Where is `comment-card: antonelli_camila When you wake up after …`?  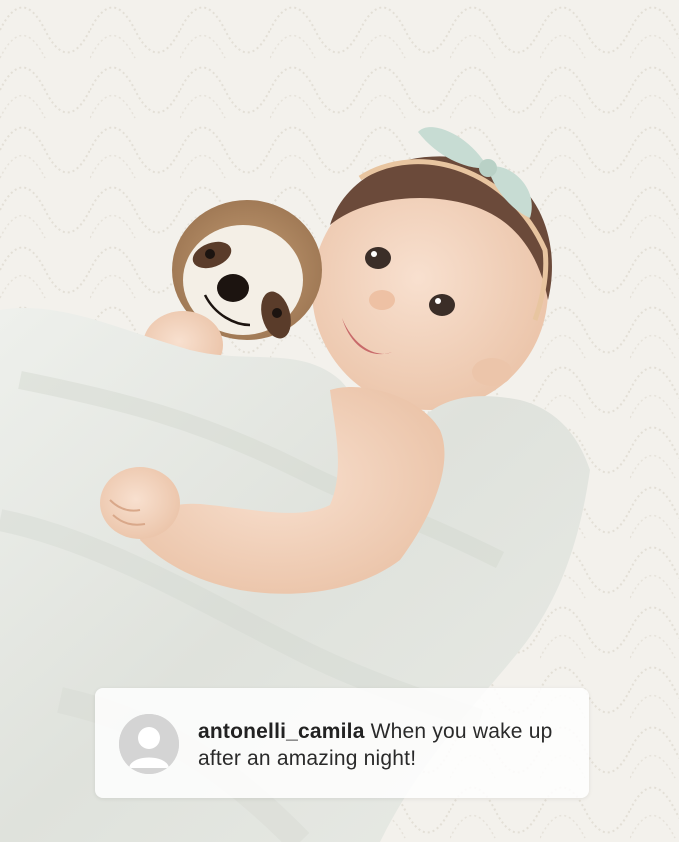
comment-card: antonelli_camila When you wake up after … is located at coordinates (342, 743).